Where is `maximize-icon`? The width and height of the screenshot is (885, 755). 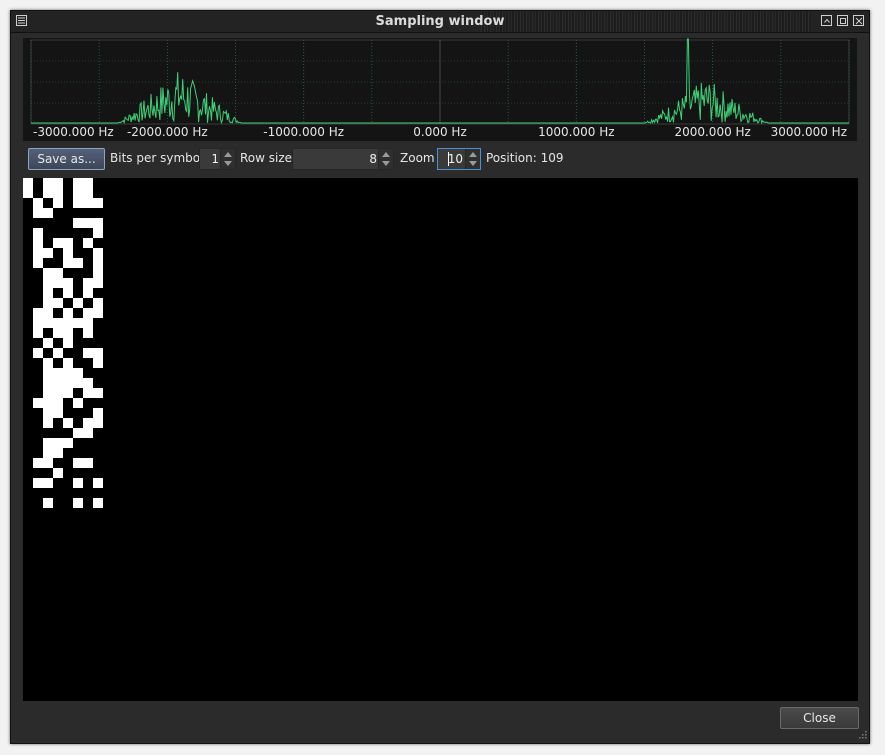
maximize-icon is located at coordinates (842, 20).